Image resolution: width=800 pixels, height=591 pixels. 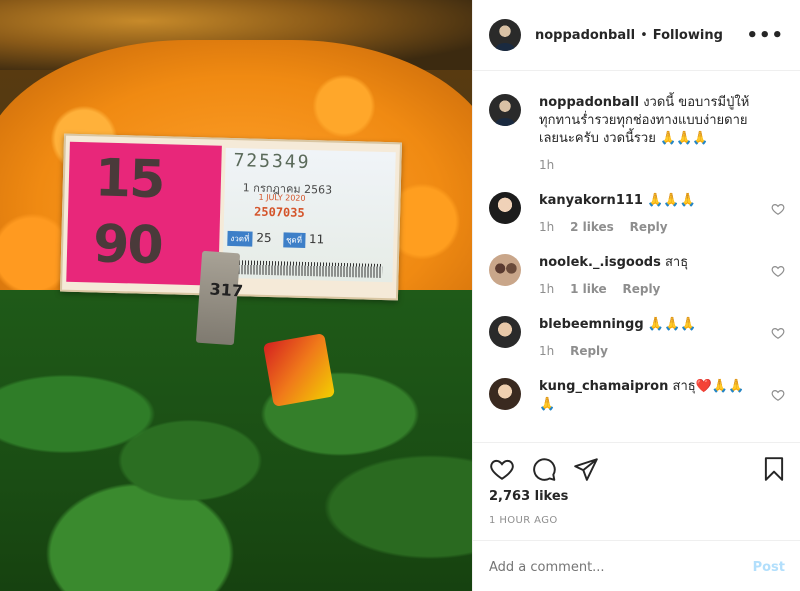 I want to click on ticket-number: 725349, so click(x=272, y=162).